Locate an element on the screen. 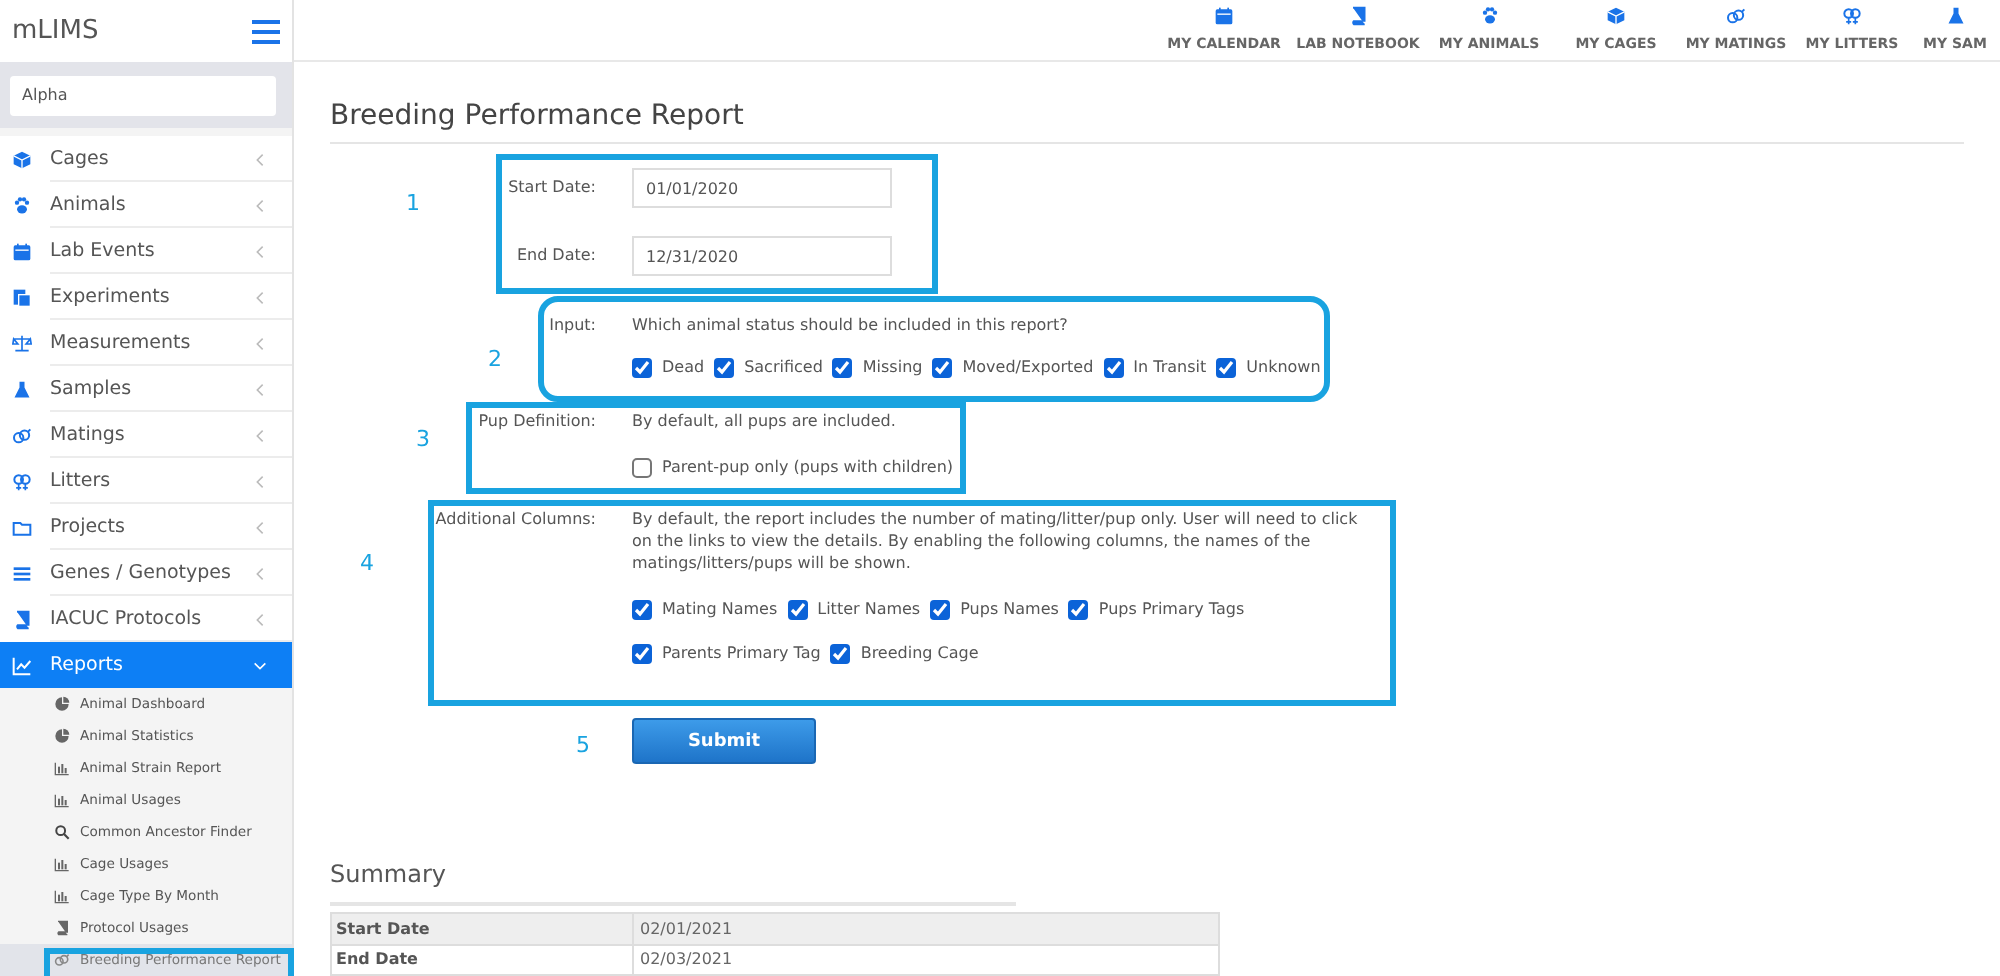 This screenshot has height=976, width=2000. checkbox-label: Missing is located at coordinates (892, 368).